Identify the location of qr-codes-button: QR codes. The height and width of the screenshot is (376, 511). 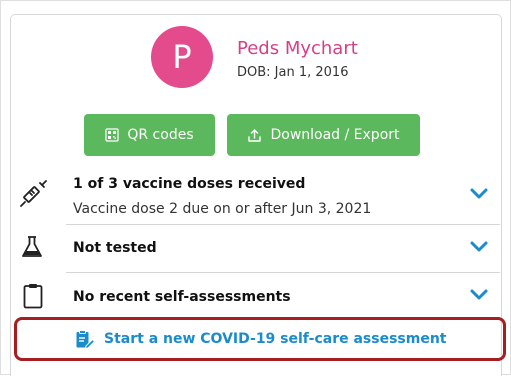
(149, 135).